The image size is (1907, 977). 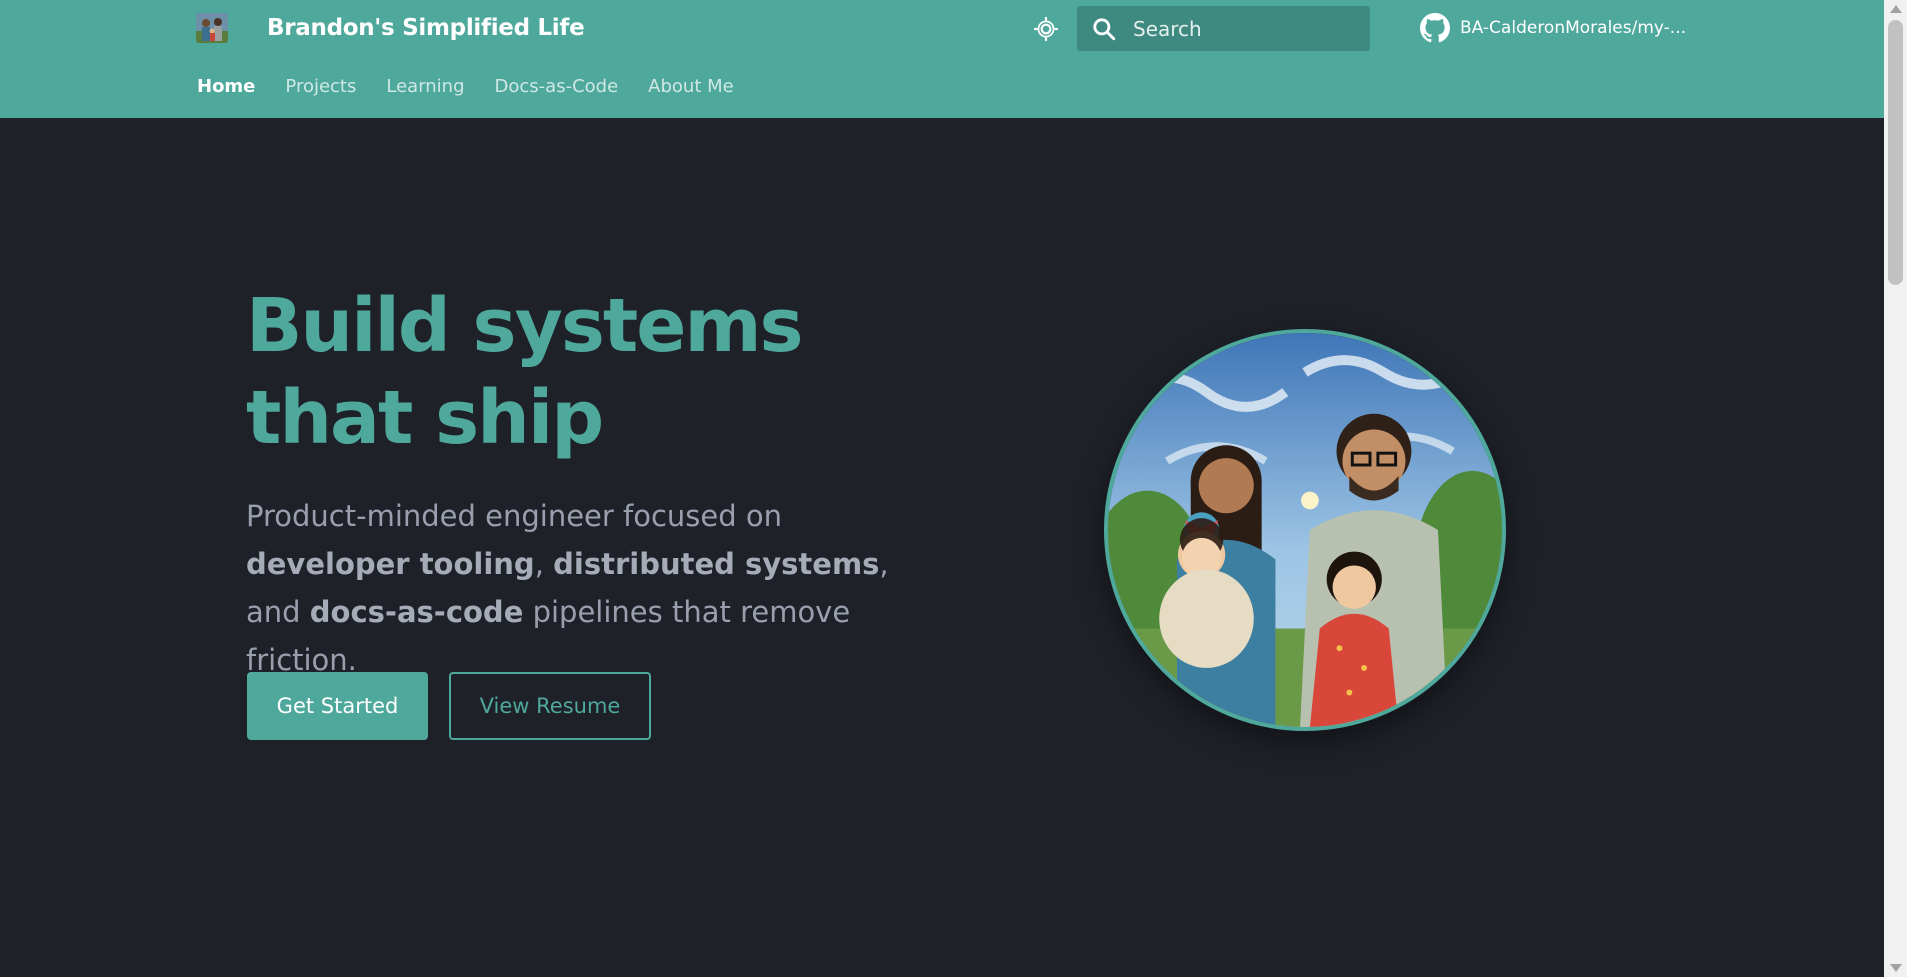 What do you see at coordinates (550, 706) in the screenshot?
I see `view-resume-button: View Resume` at bounding box center [550, 706].